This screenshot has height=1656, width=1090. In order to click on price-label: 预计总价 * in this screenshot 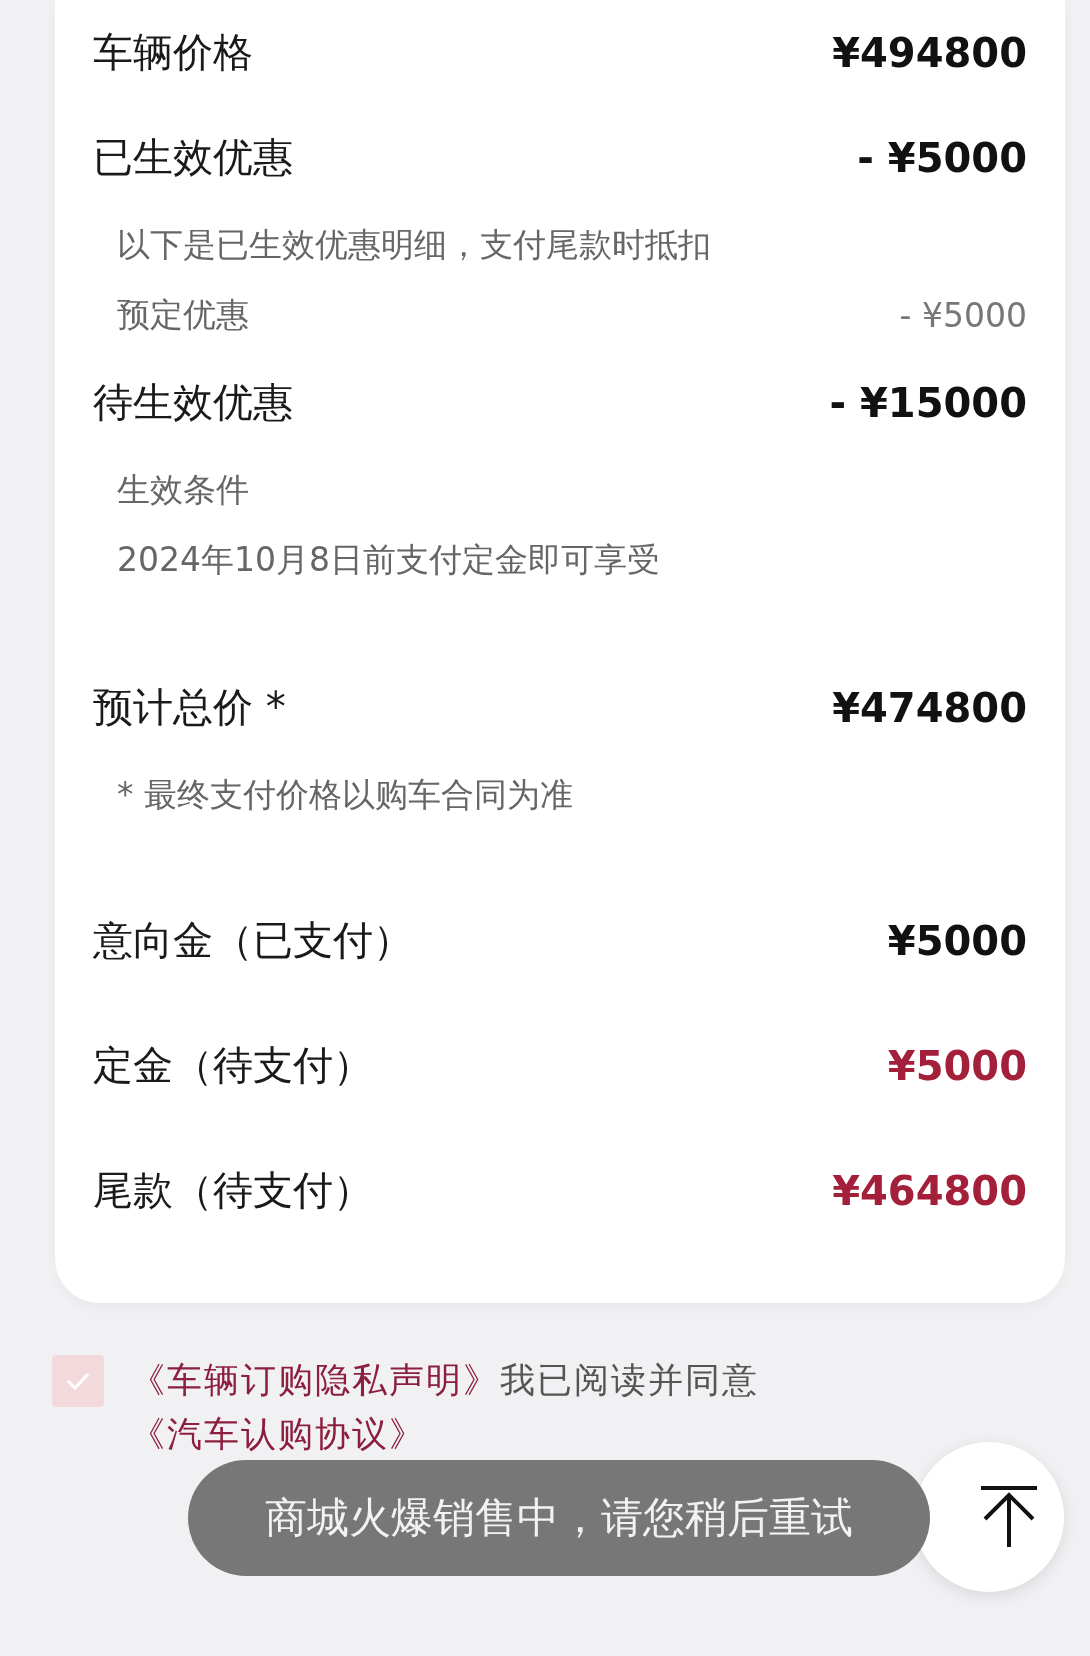, I will do `click(189, 707)`.